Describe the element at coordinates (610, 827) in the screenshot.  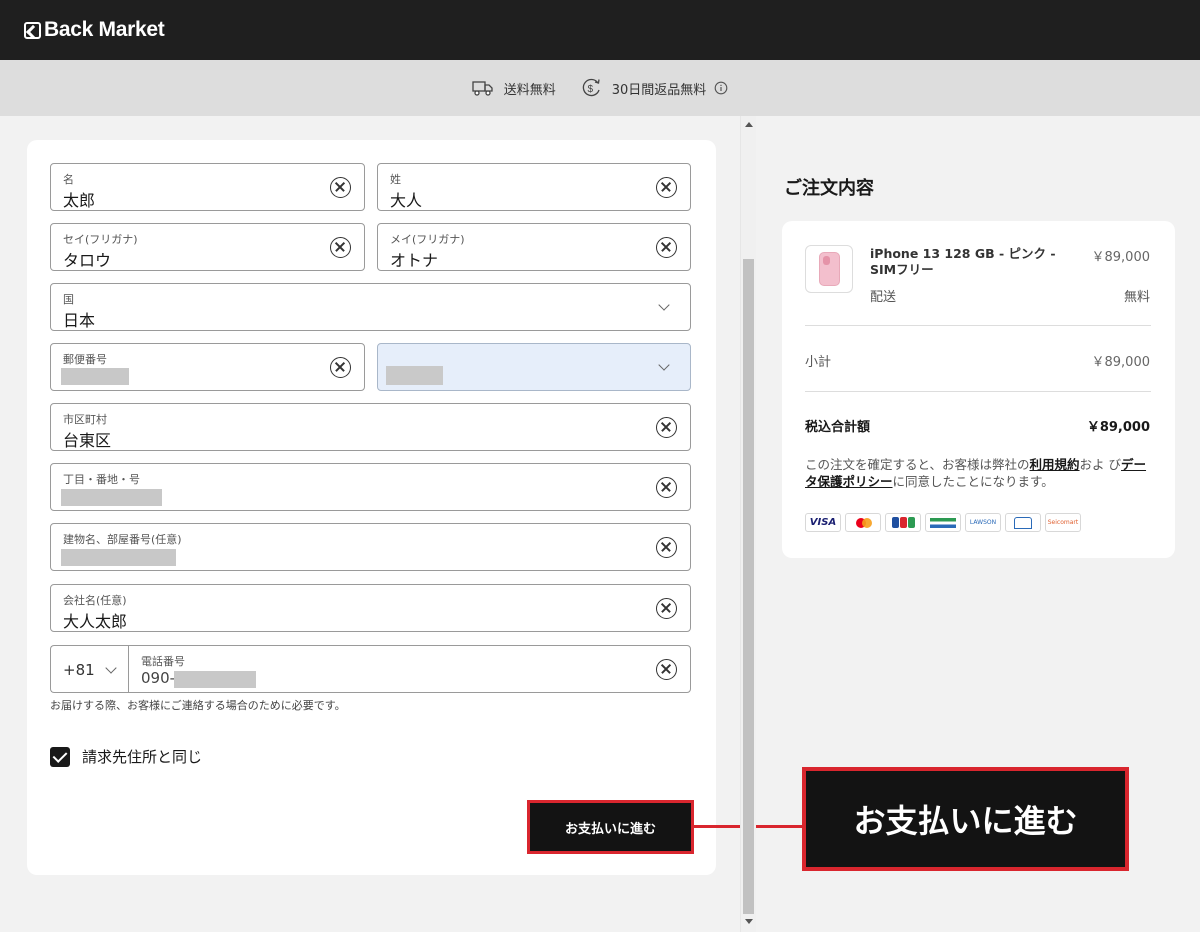
I see `proceed-to-payment-button: お支払いに進む` at that location.